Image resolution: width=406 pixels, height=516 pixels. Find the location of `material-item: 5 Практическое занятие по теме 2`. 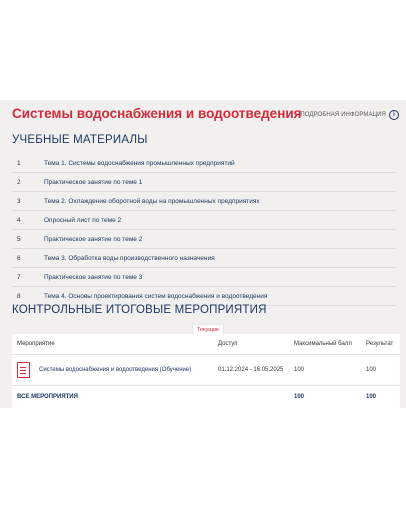

material-item: 5 Практическое занятие по теме 2 is located at coordinates (204, 239).